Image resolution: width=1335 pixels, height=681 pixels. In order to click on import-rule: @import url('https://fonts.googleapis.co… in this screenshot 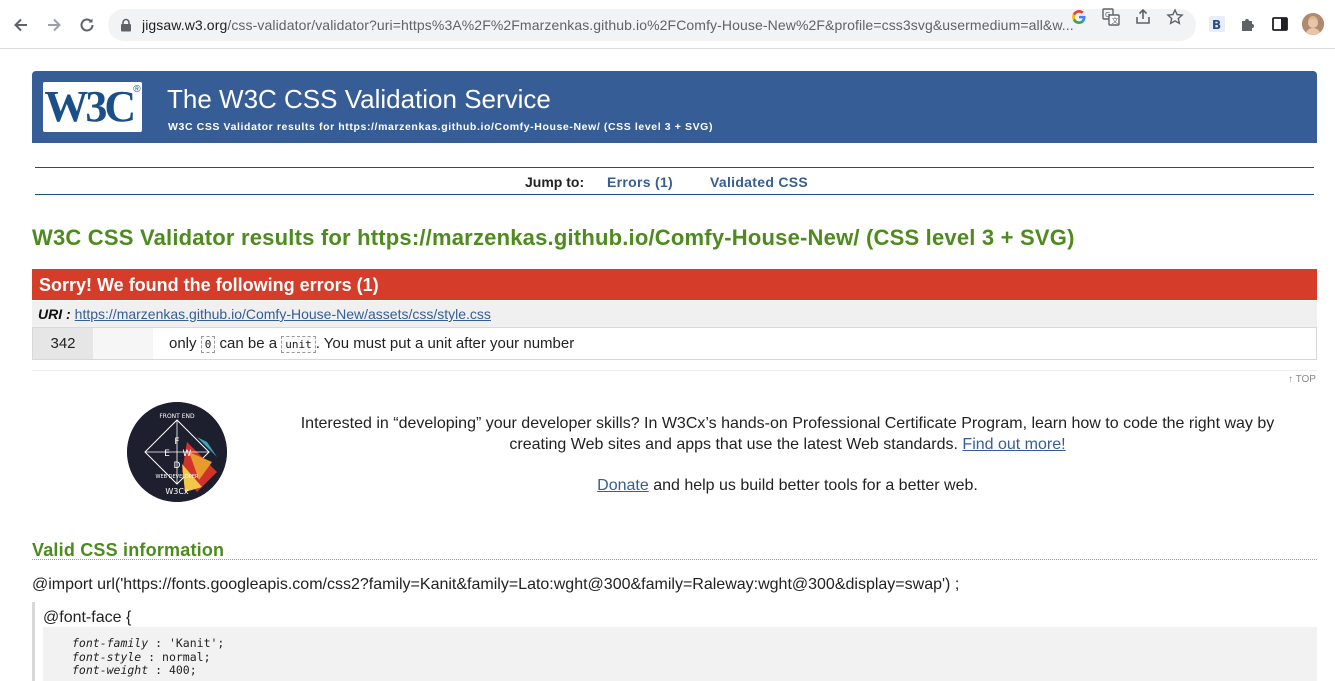, I will do `click(496, 584)`.